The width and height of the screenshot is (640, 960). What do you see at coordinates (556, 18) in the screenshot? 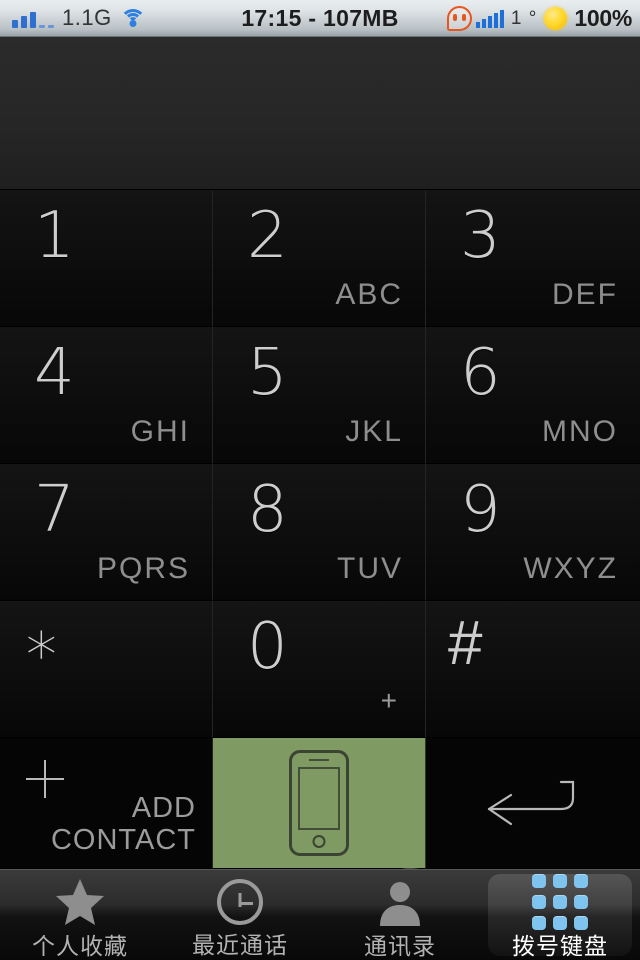
I see `sun-icon` at bounding box center [556, 18].